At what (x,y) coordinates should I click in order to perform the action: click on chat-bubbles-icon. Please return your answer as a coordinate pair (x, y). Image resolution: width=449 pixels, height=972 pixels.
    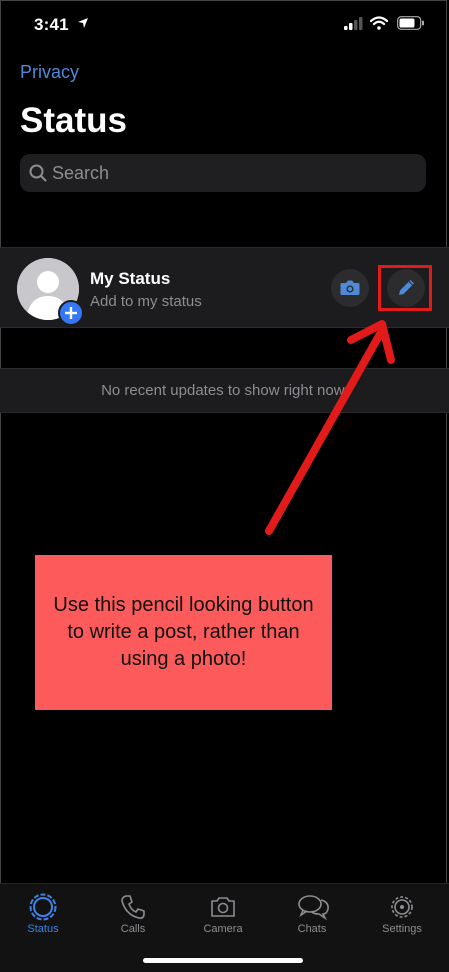
    Looking at the image, I should click on (313, 908).